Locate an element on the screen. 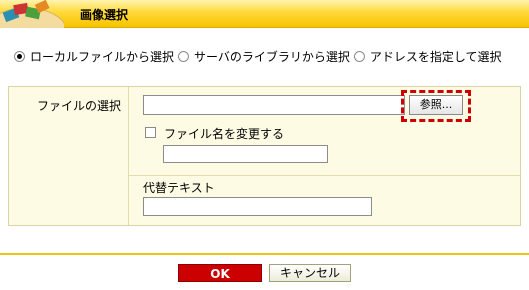 This screenshot has height=290, width=529. radio-server-library-label: サーバのライブラリから選択 is located at coordinates (272, 56).